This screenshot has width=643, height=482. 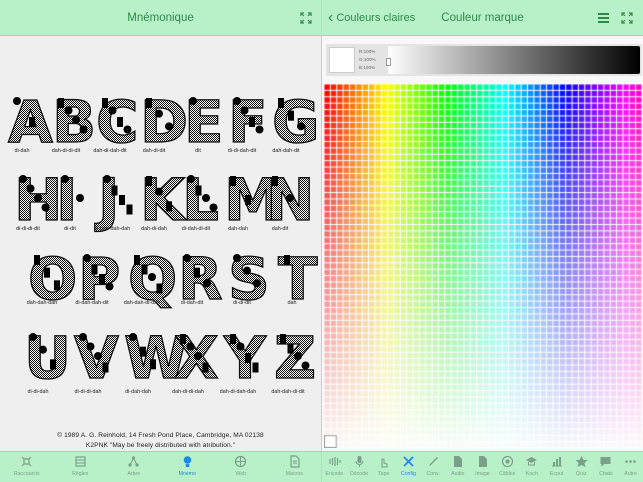 I want to click on left-tab-arbre: Arbre, so click(x=134, y=467).